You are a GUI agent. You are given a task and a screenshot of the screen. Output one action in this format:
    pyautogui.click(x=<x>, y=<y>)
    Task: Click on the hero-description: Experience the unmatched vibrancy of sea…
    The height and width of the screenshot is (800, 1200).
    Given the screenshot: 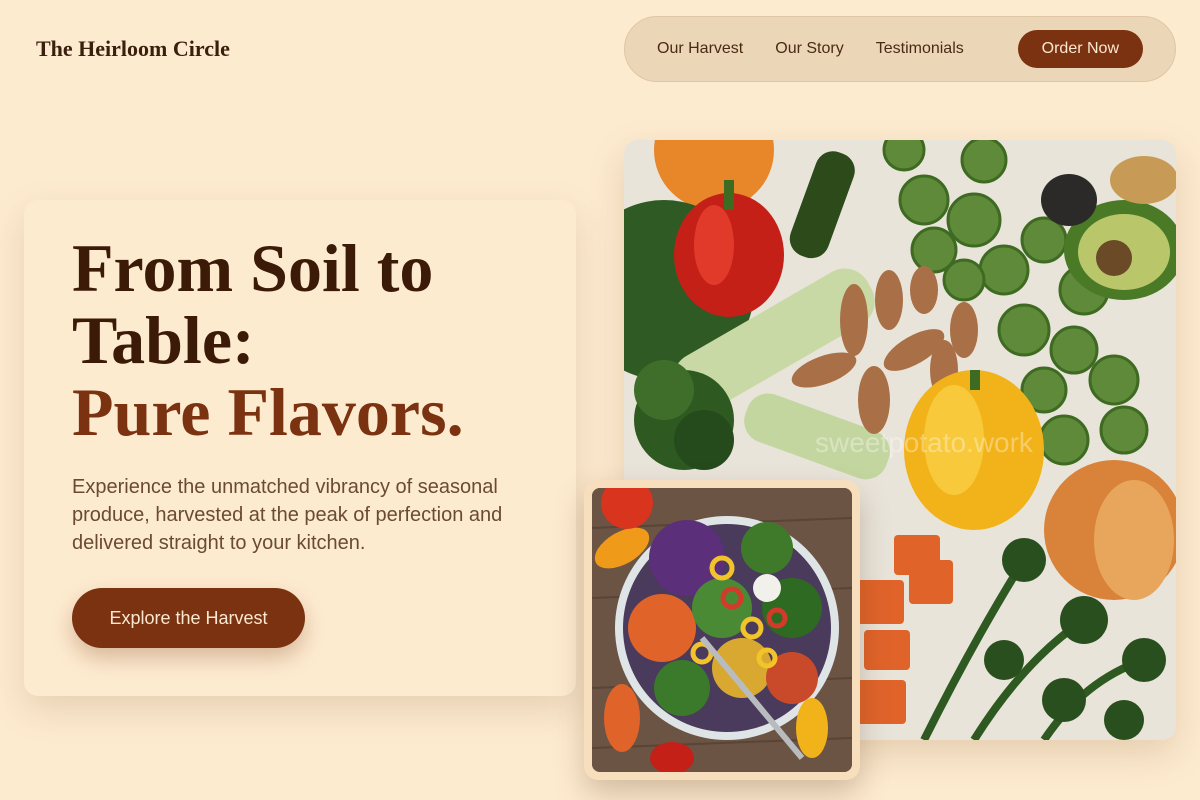 What is the action you would take?
    pyautogui.click(x=287, y=515)
    